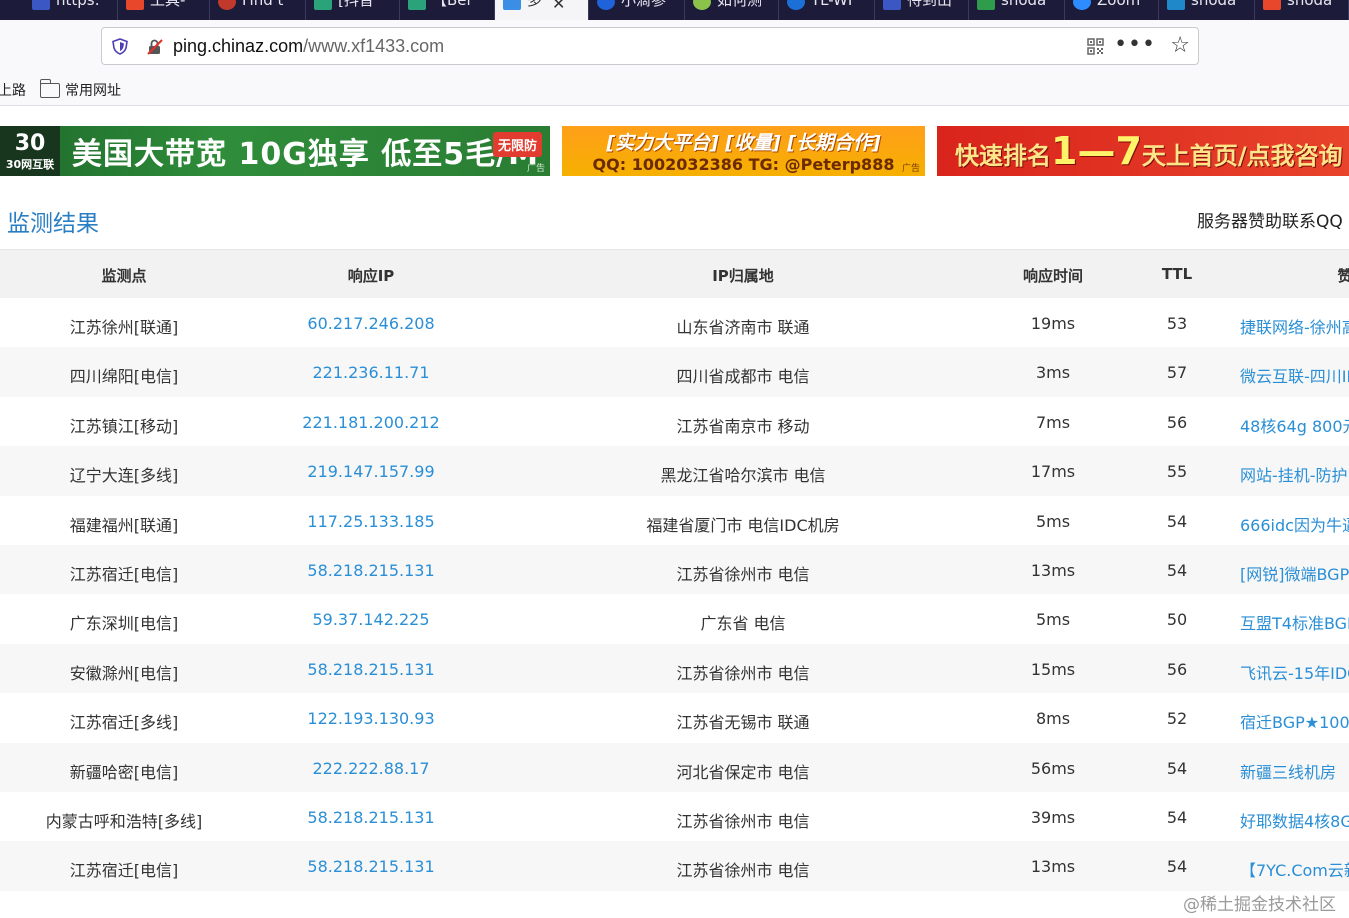 This screenshot has height=918, width=1349. I want to click on cell-ttl: 55, so click(1177, 472).